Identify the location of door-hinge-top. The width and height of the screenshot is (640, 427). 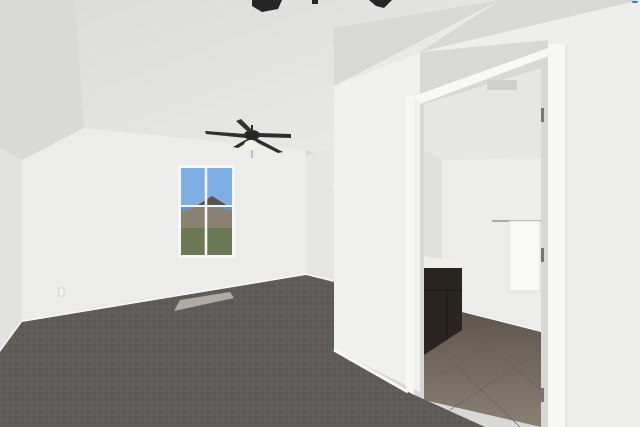
(542, 115).